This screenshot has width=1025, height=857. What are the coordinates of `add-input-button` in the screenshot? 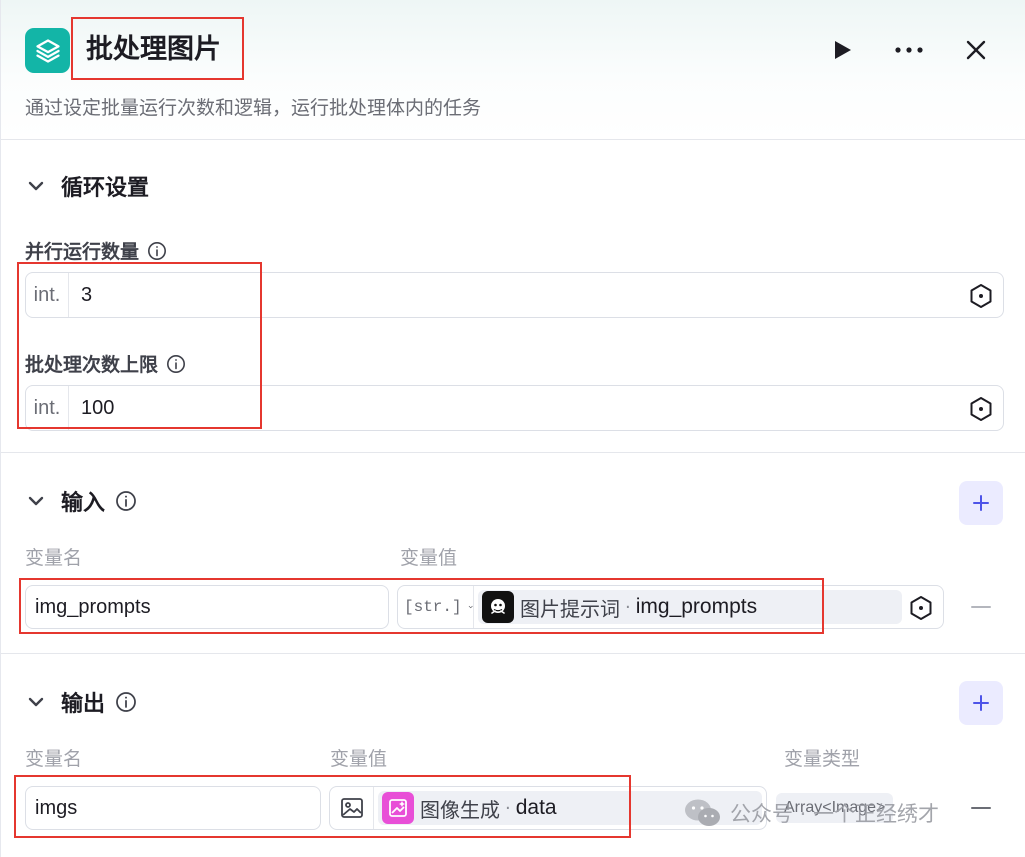 It's located at (981, 503).